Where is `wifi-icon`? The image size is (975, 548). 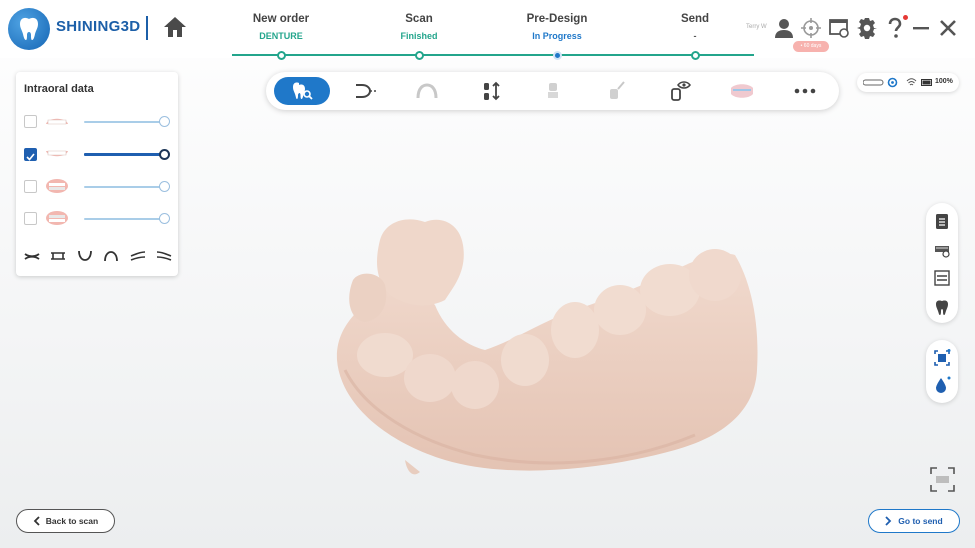
wifi-icon is located at coordinates (911, 82).